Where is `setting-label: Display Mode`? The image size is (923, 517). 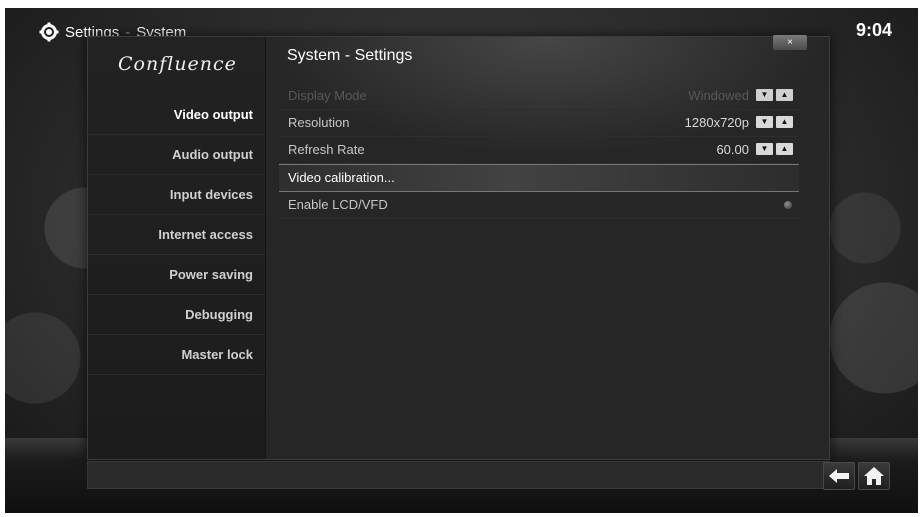 setting-label: Display Mode is located at coordinates (327, 95).